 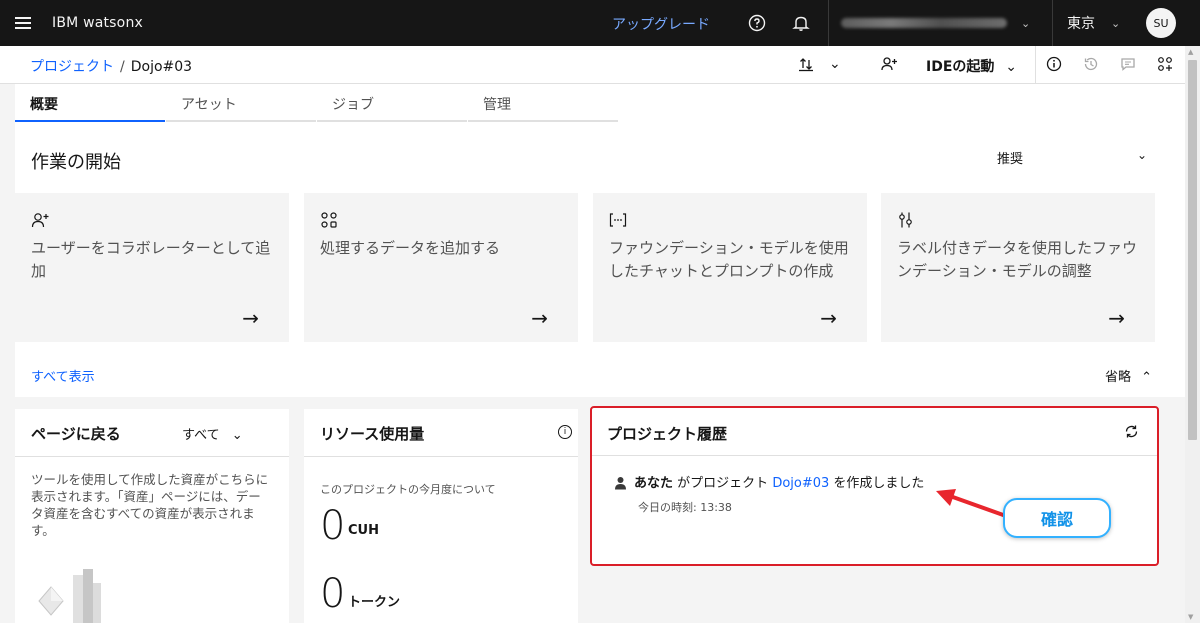 I want to click on page-scrollbar: ▲ ▼, so click(x=1192, y=334).